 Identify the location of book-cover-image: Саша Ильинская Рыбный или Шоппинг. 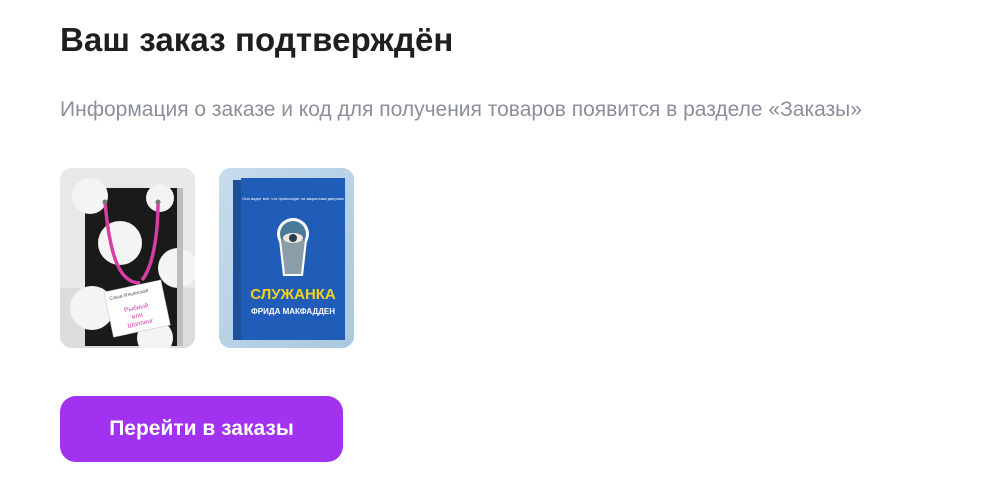
(127, 258).